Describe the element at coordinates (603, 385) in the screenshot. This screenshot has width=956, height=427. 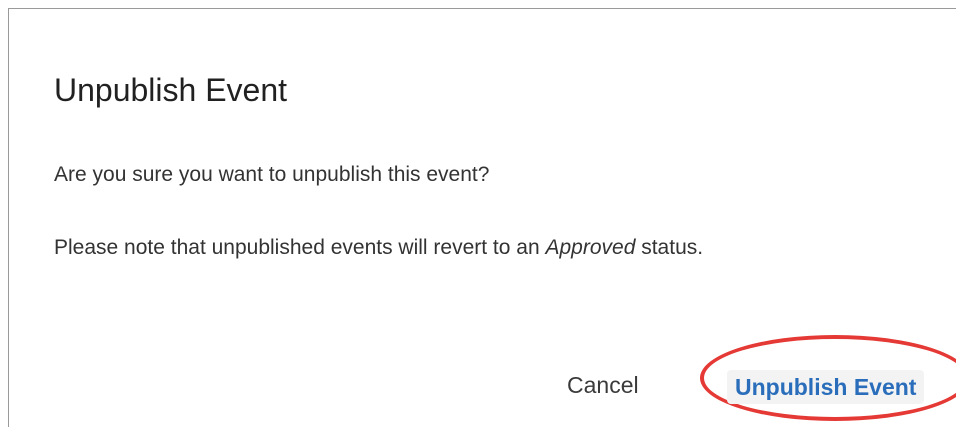
I see `cancel-button: Cancel` at that location.